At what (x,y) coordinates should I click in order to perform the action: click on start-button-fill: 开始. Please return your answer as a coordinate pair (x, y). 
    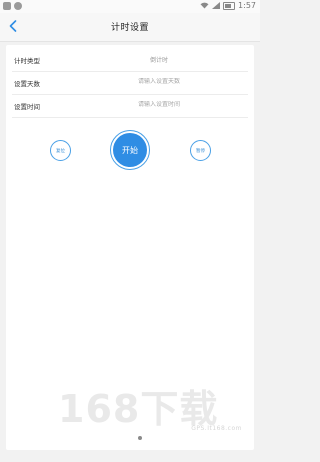
    Looking at the image, I should click on (130, 150).